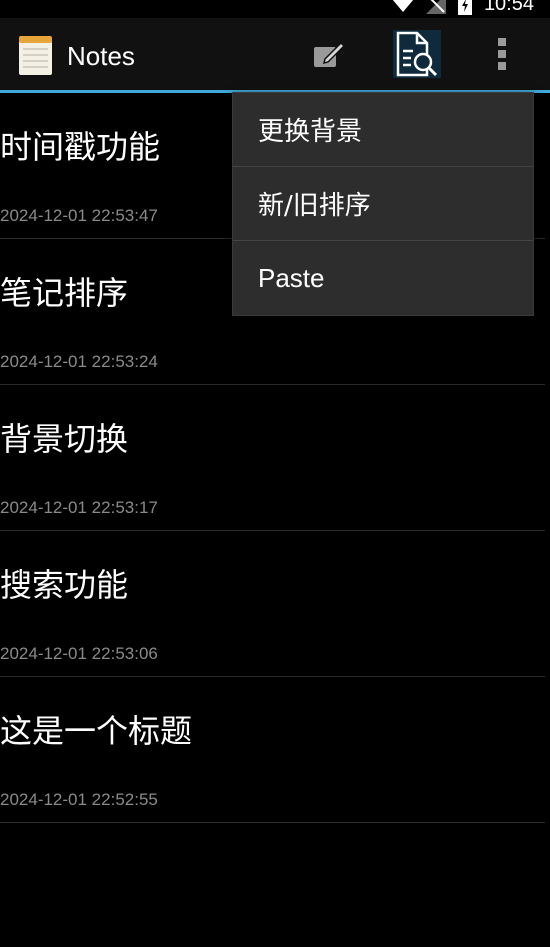  What do you see at coordinates (79, 215) in the screenshot?
I see `note-timestamp: 2024-12-01 22:53:47` at bounding box center [79, 215].